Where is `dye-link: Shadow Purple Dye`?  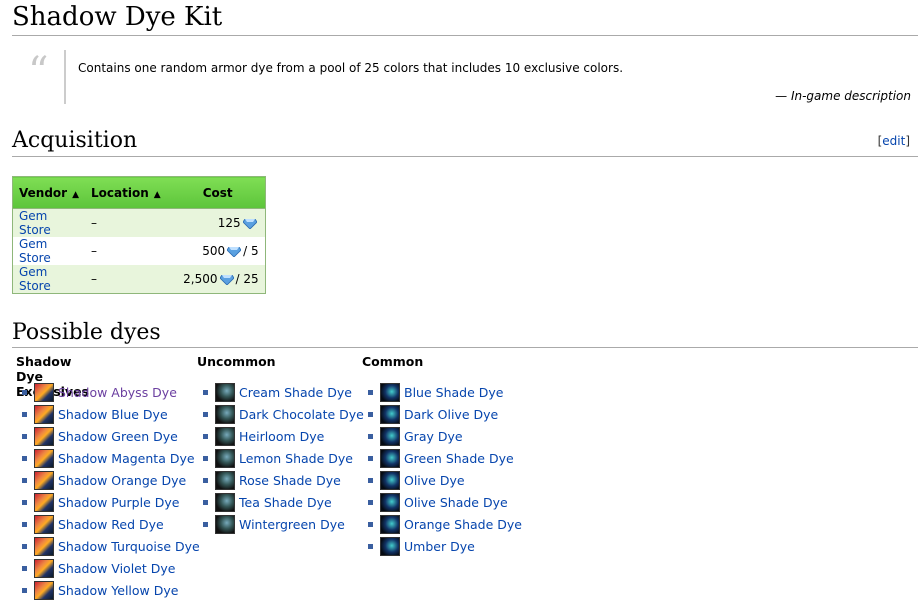 dye-link: Shadow Purple Dye is located at coordinates (118, 502).